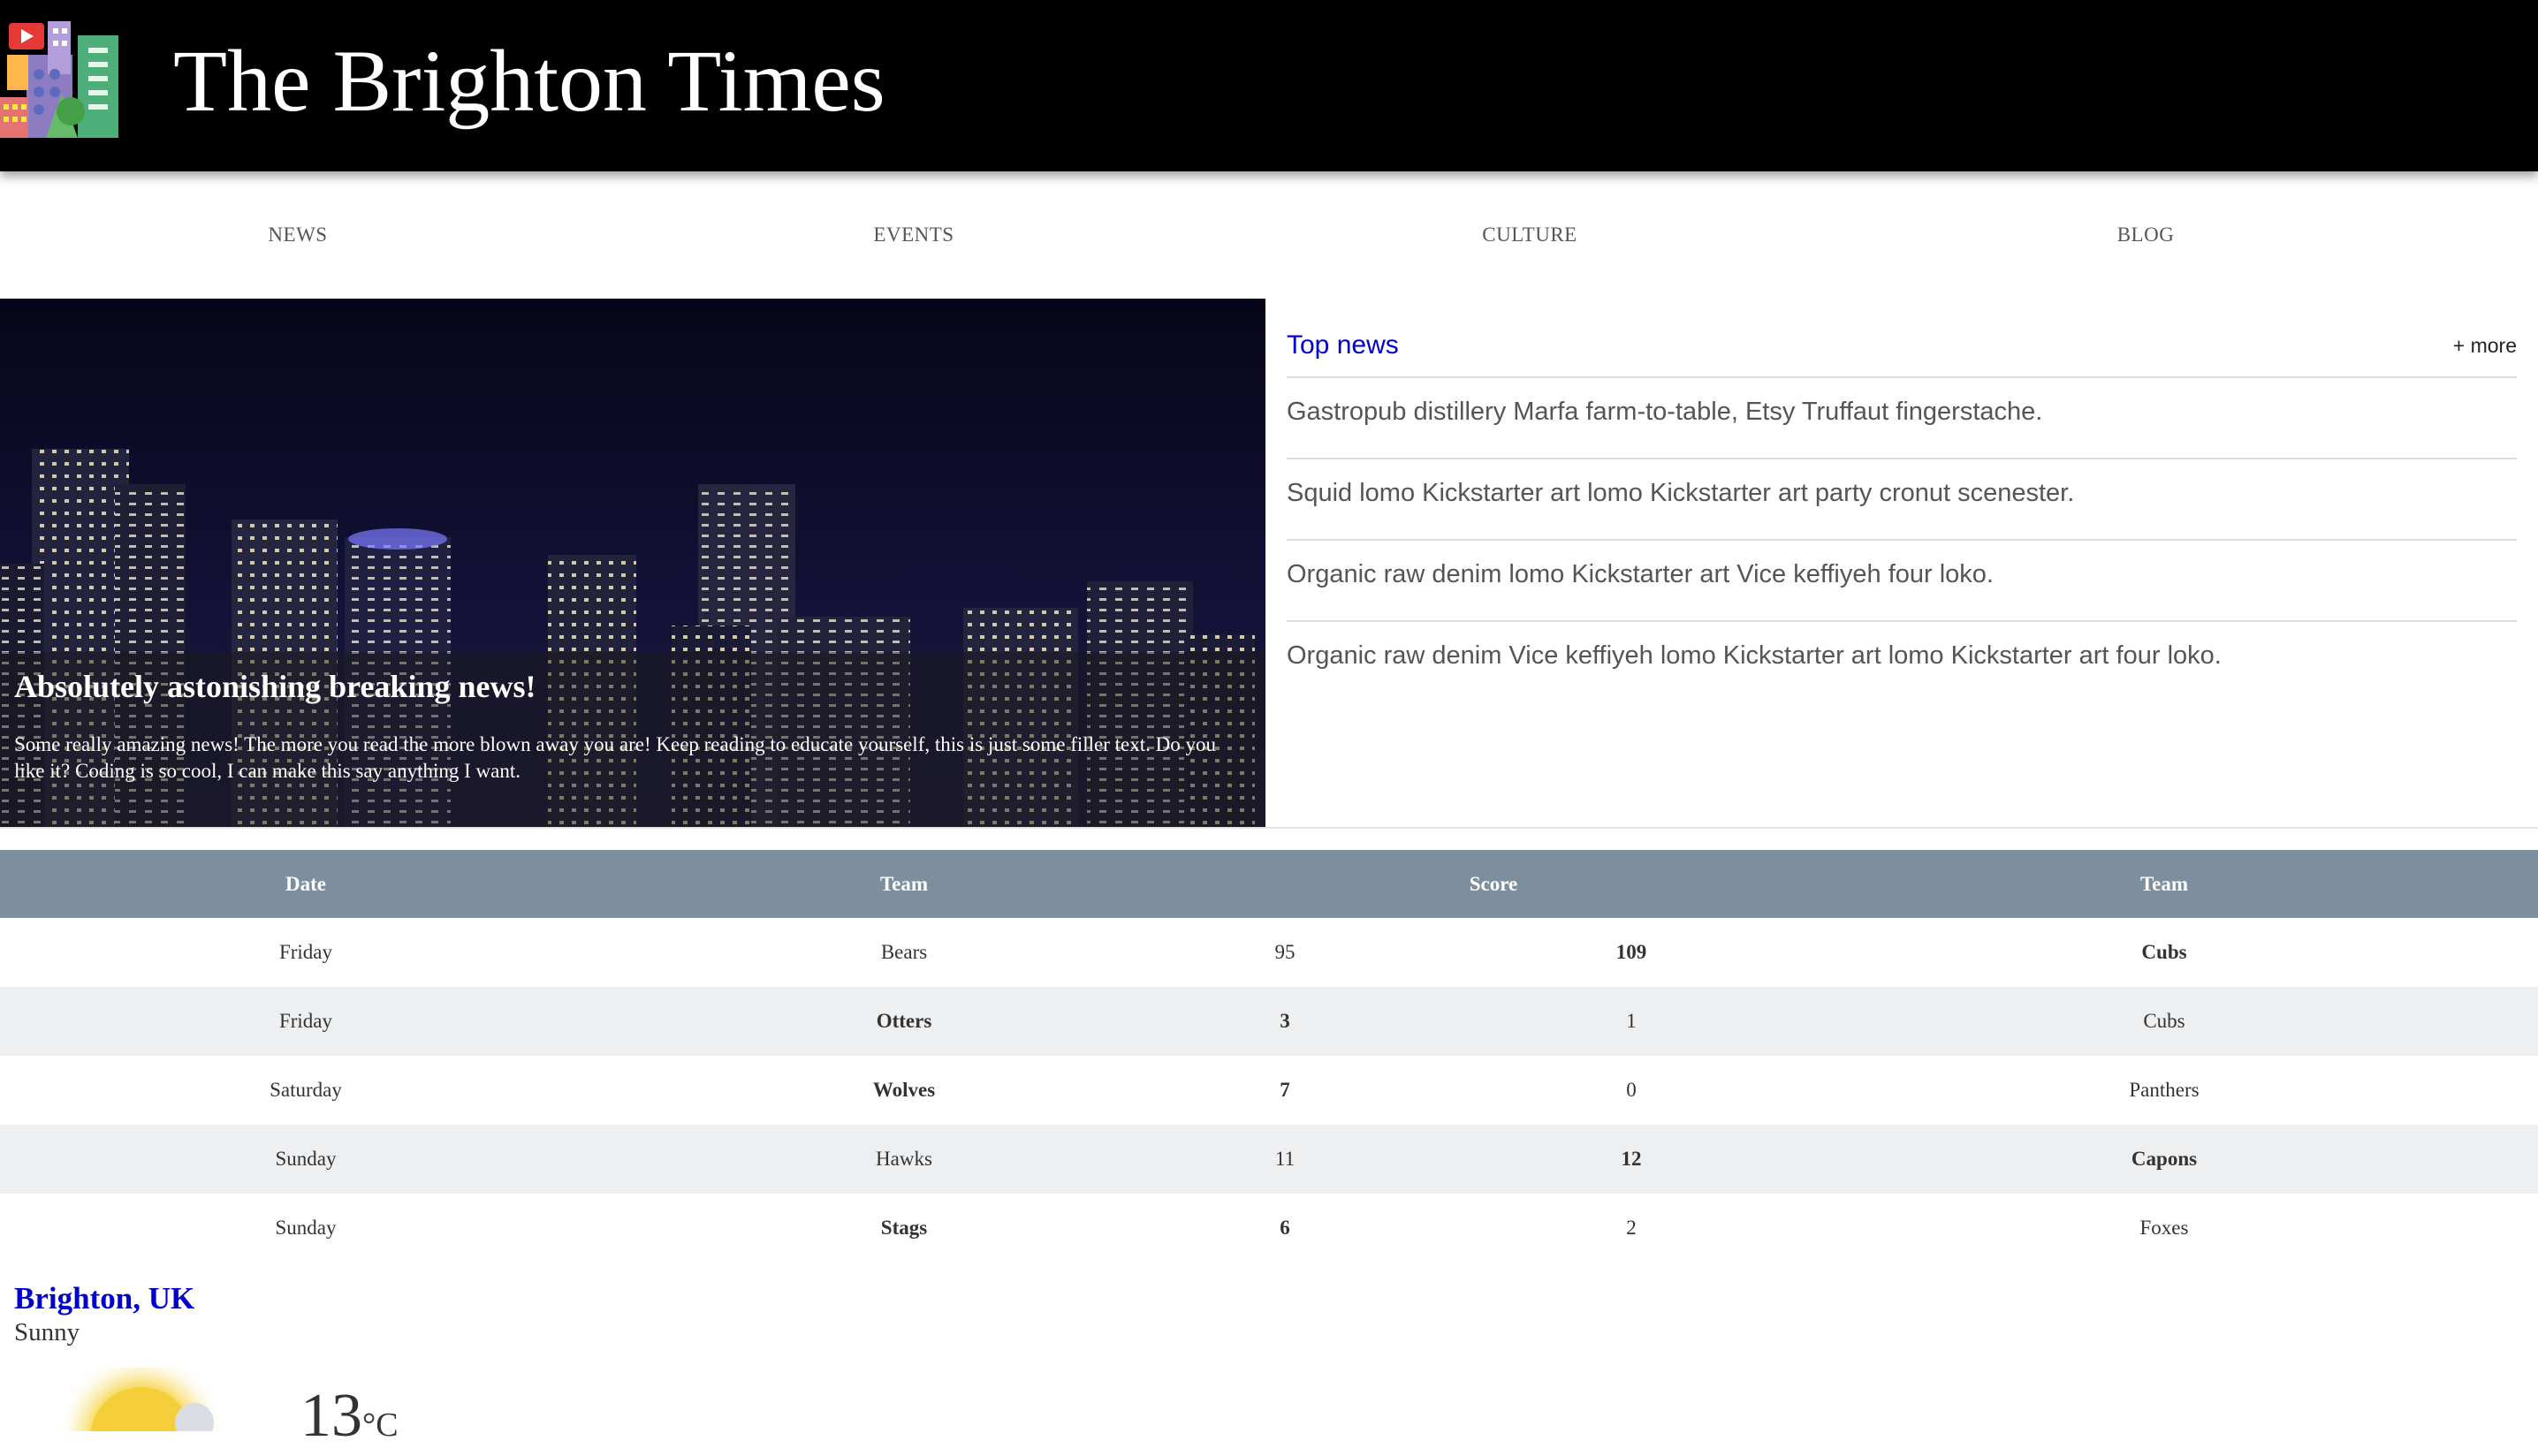  I want to click on column-header-score: Score, so click(1494, 884).